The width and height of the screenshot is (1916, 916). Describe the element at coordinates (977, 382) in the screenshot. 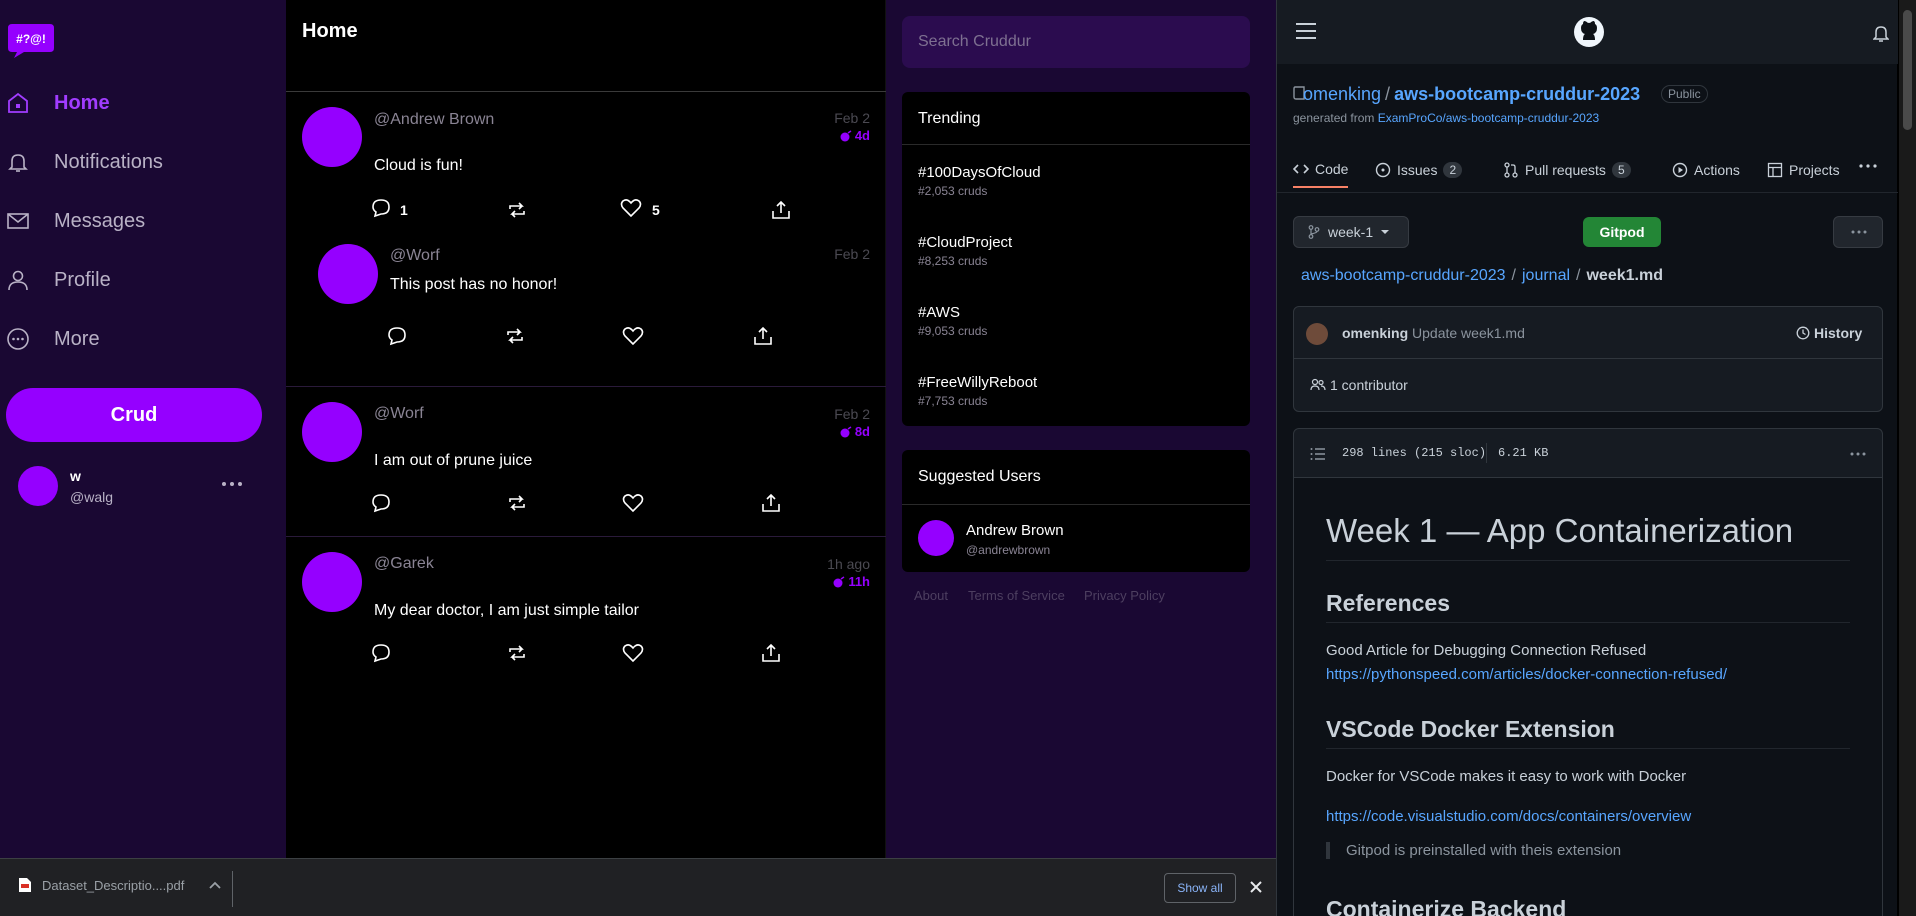

I see `trending-tag: #FreeWillyReboot` at that location.